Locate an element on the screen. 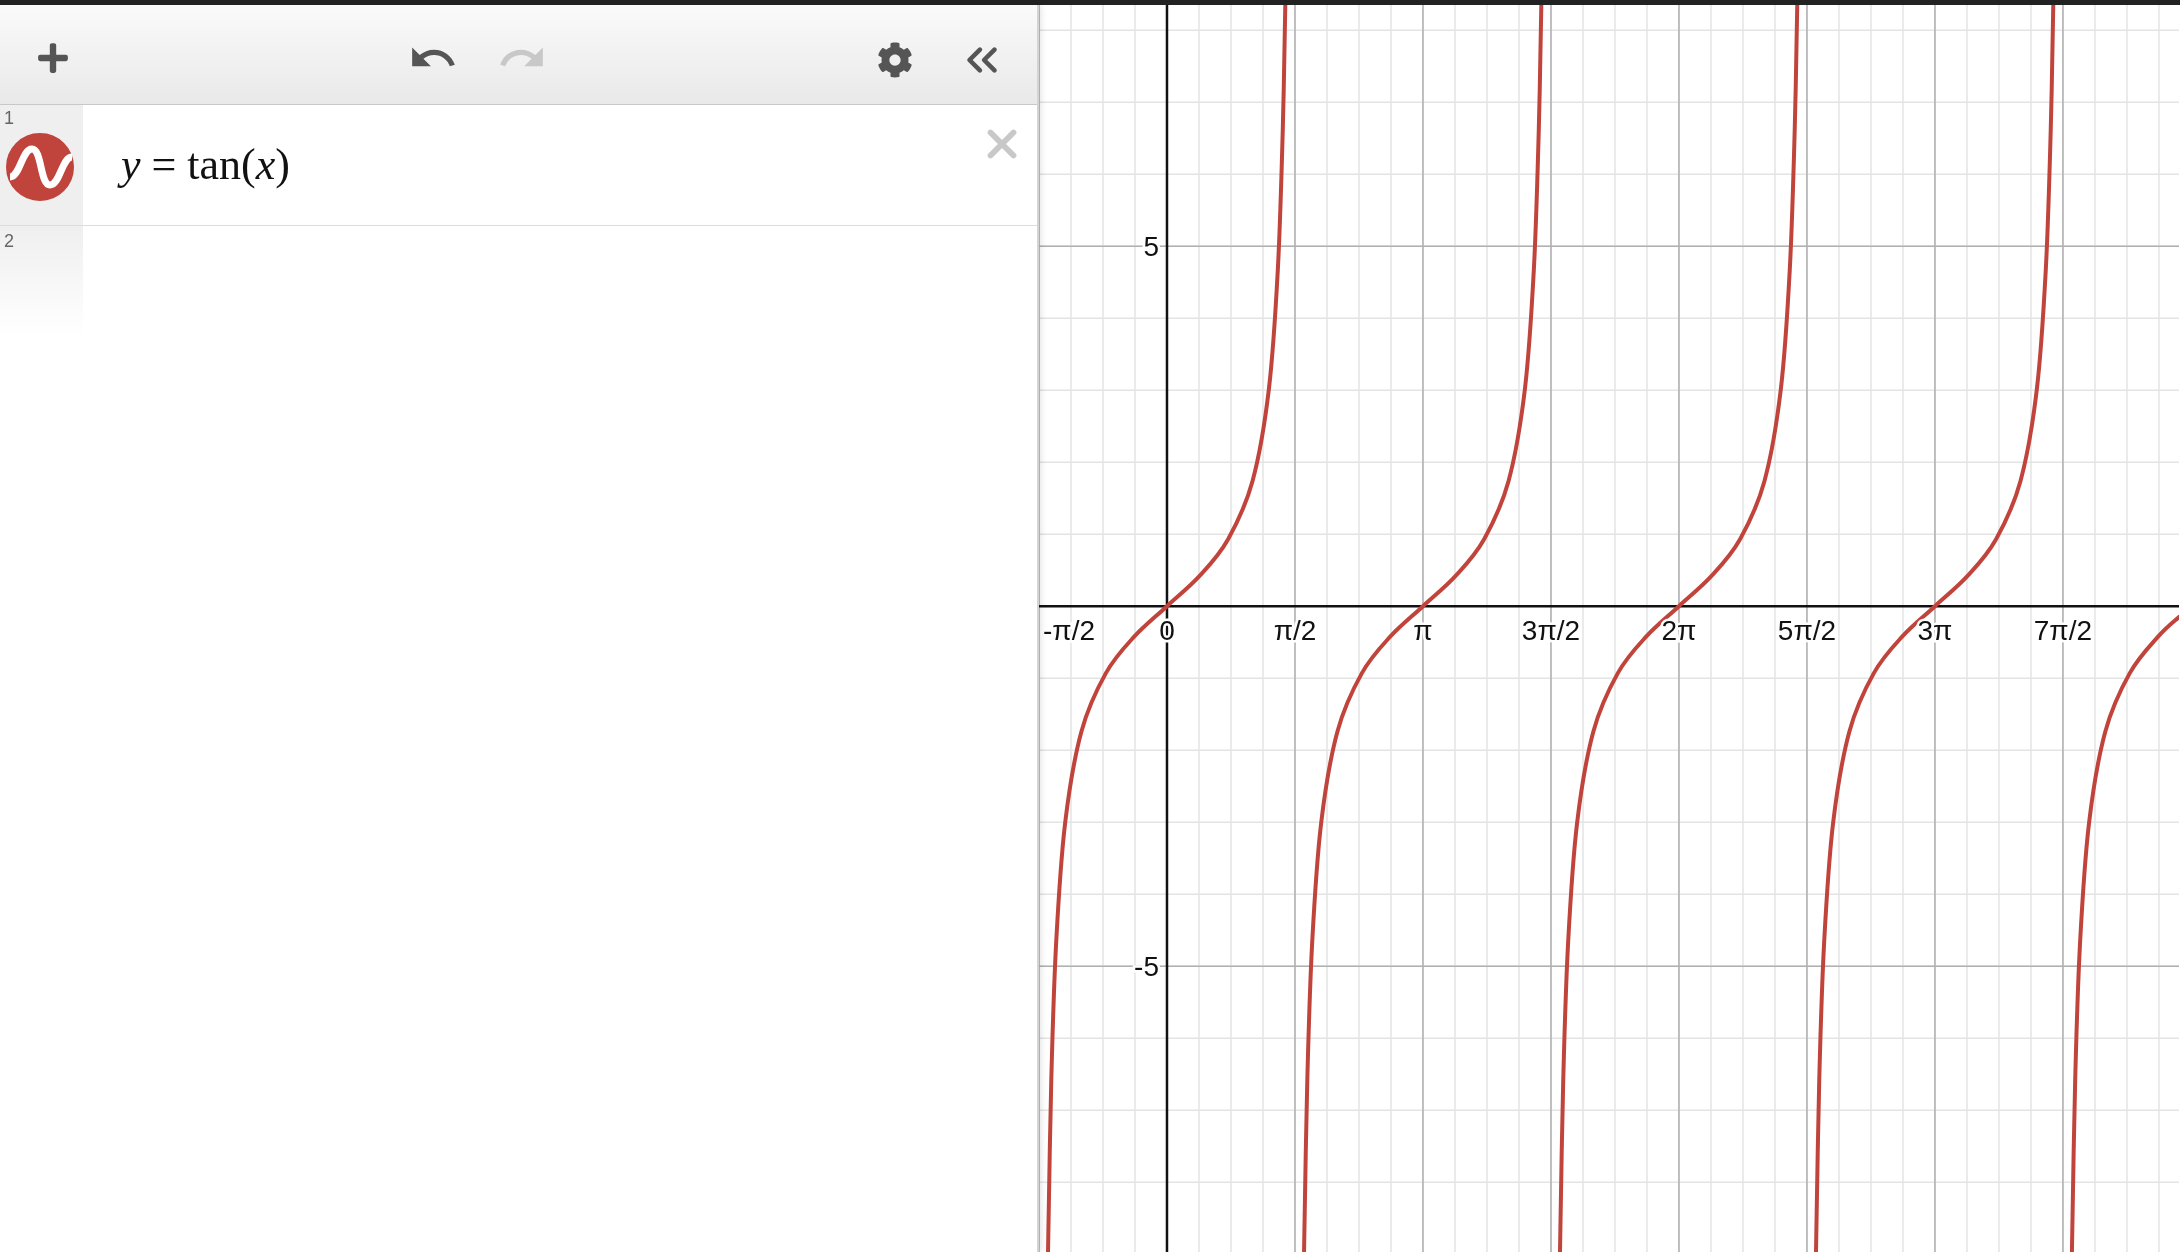 The width and height of the screenshot is (2180, 1252). axis-label: 3π/2 is located at coordinates (1551, 631).